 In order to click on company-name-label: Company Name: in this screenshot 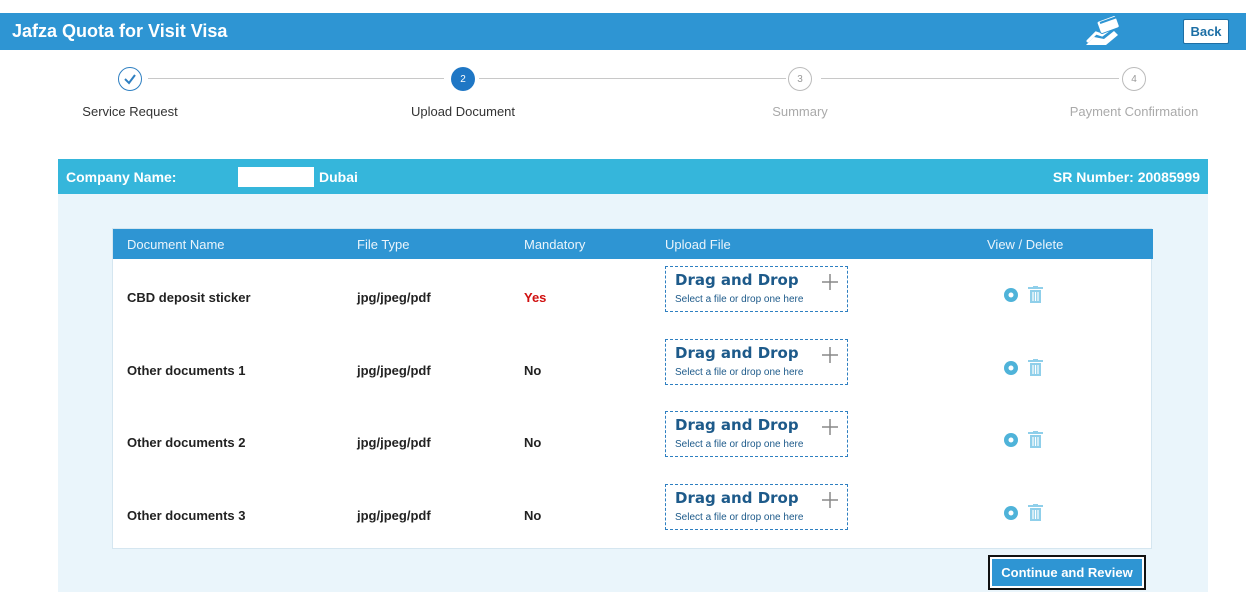, I will do `click(121, 177)`.